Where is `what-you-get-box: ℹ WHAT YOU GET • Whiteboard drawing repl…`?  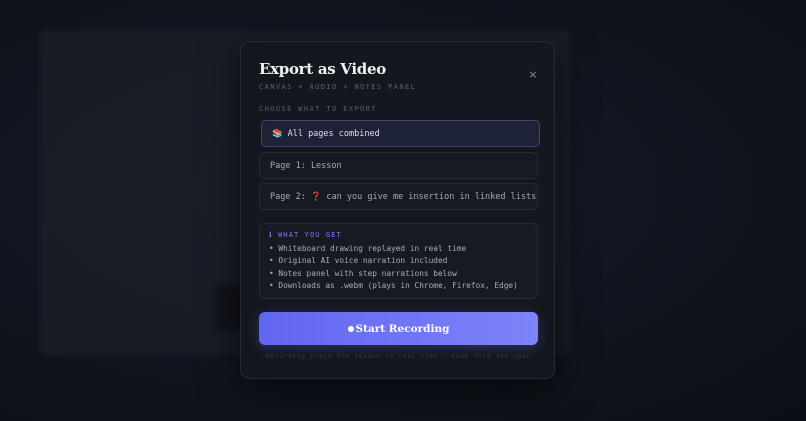
what-you-get-box: ℹ WHAT YOU GET • Whiteboard drawing repl… is located at coordinates (398, 261).